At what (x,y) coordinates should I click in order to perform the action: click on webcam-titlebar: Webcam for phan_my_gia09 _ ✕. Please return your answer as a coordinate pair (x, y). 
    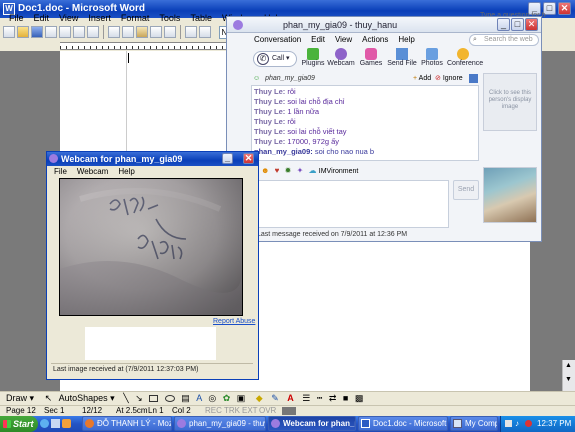
    Looking at the image, I should click on (152, 159).